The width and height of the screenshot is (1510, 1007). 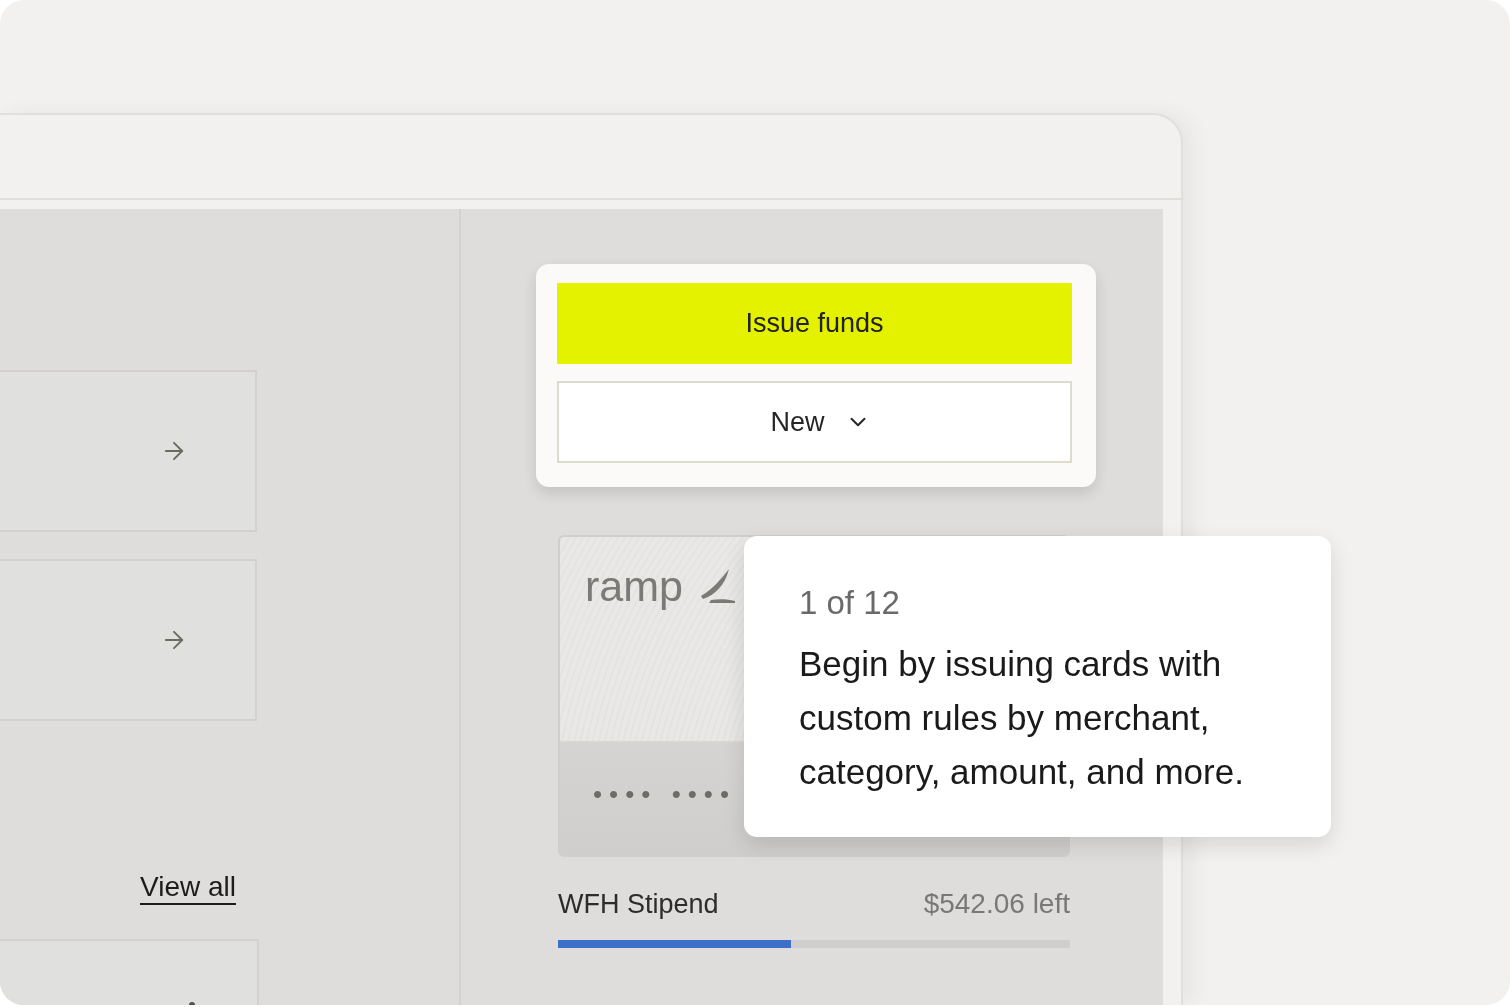 I want to click on masked-card-number: •••• ••••, so click(x=665, y=794).